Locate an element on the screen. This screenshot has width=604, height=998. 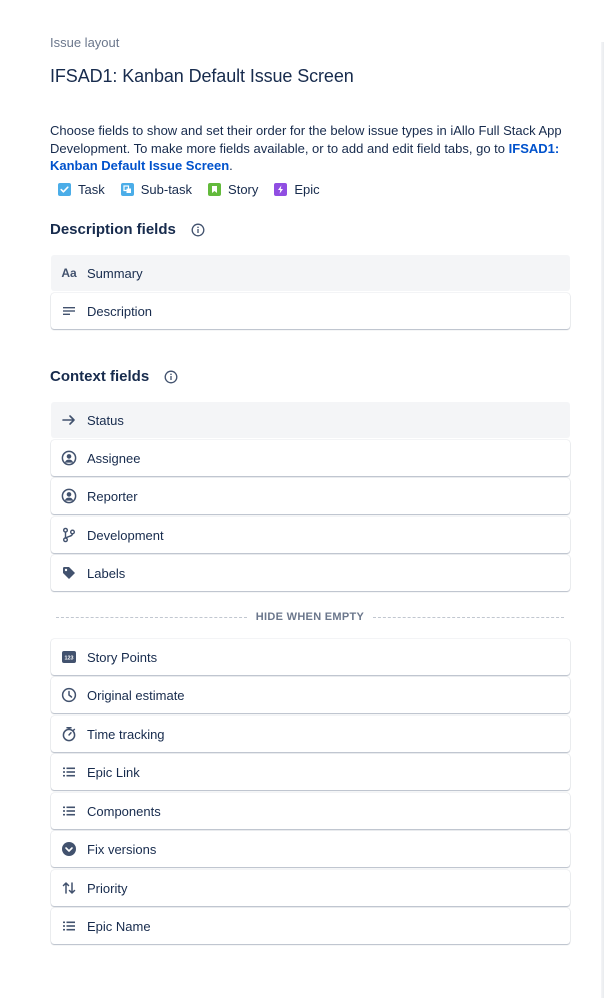
field-description: Description is located at coordinates (310, 311).